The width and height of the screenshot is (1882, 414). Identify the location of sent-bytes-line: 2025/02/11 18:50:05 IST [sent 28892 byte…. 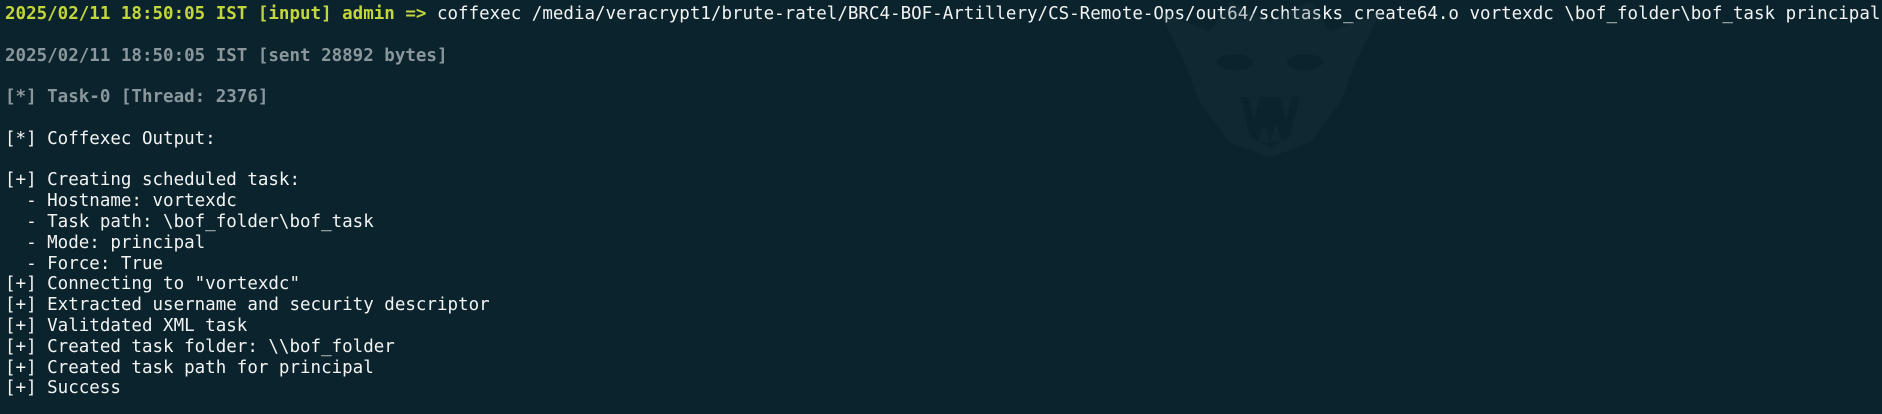
(226, 55).